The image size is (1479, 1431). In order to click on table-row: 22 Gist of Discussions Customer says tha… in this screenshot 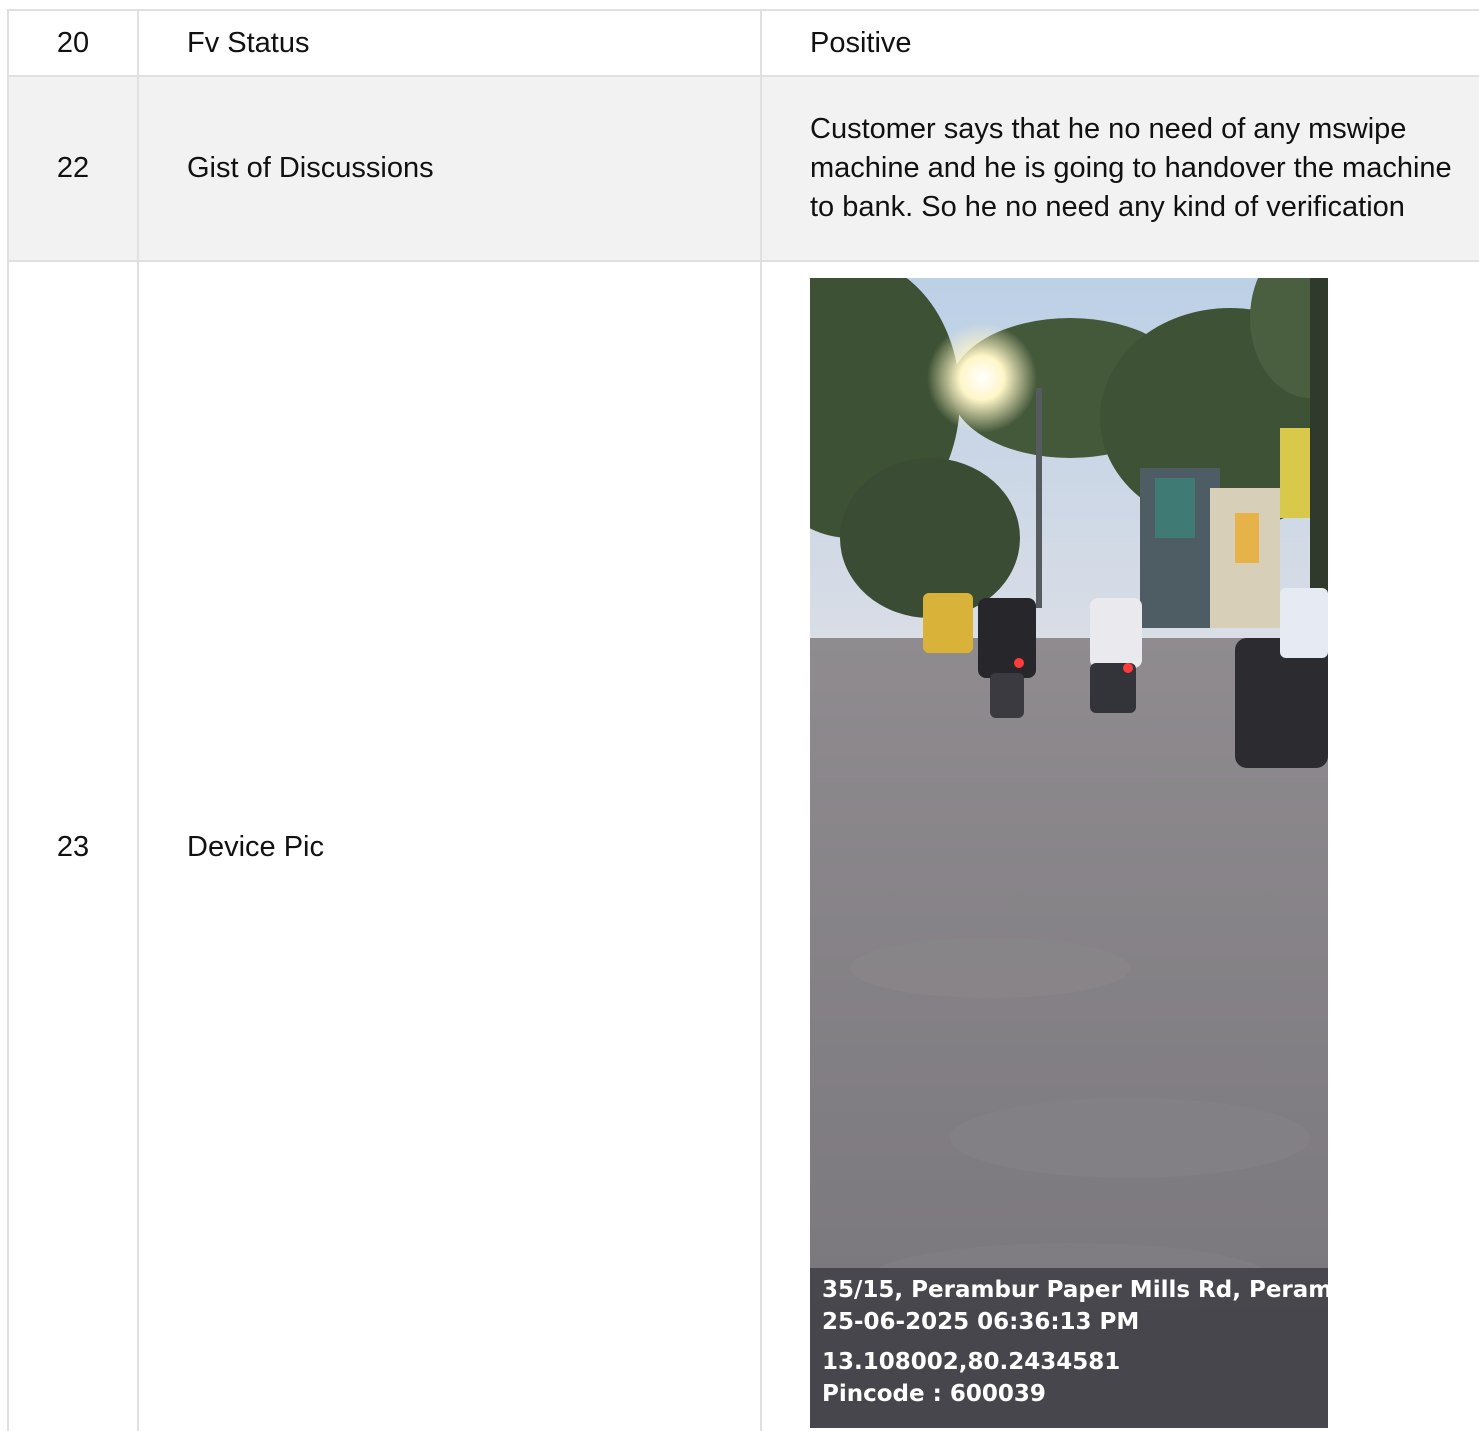, I will do `click(743, 168)`.